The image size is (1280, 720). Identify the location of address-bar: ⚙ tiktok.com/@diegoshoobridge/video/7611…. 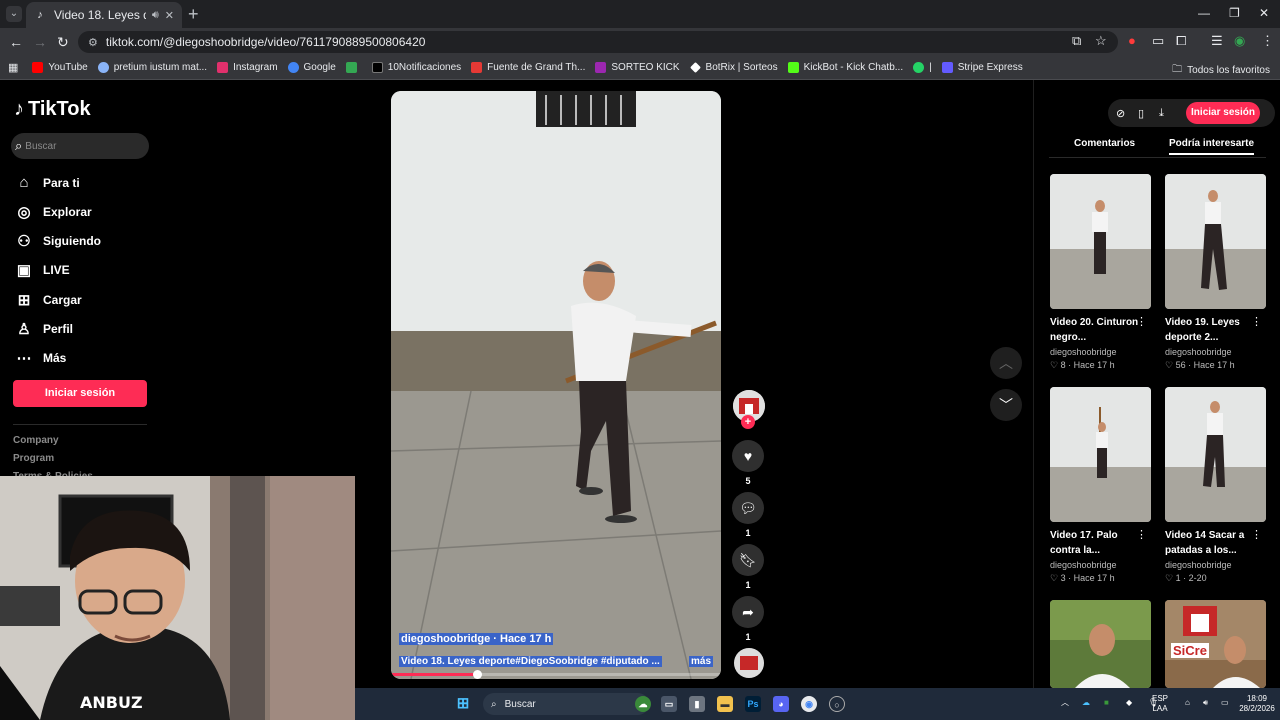
(598, 42).